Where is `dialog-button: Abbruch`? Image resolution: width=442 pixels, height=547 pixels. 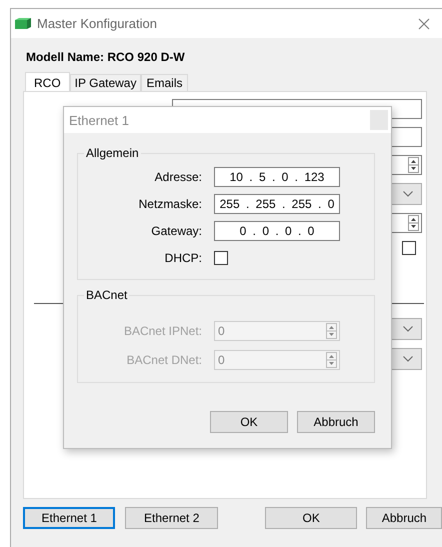
dialog-button: Abbruch is located at coordinates (336, 422).